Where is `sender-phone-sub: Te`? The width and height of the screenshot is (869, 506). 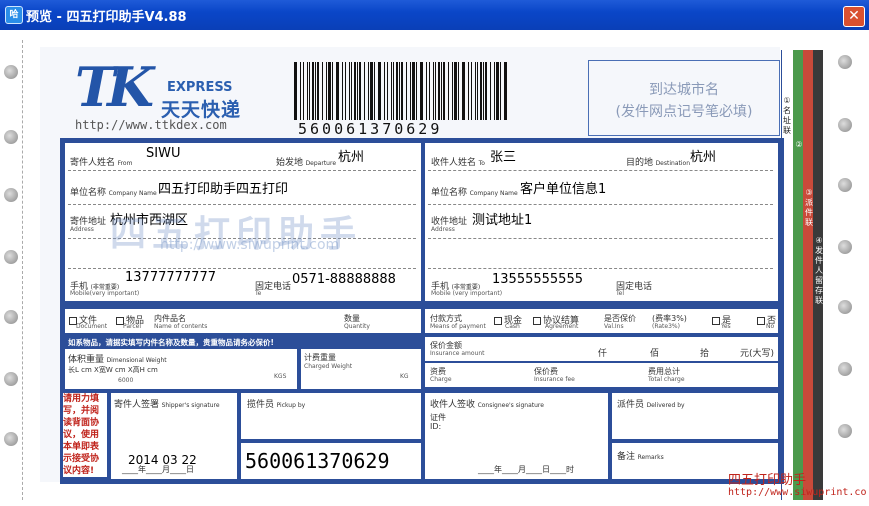 sender-phone-sub: Te is located at coordinates (258, 293).